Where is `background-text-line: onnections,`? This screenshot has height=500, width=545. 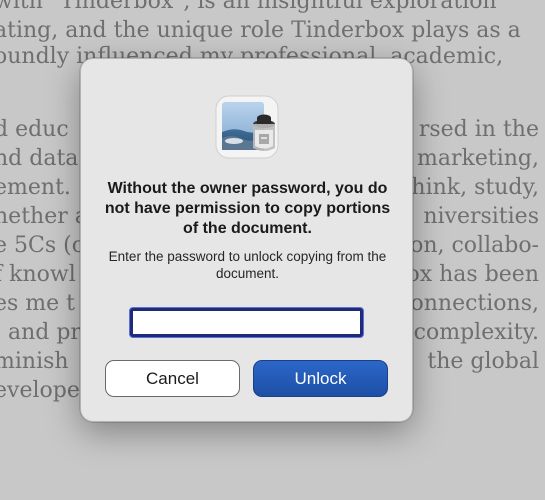 background-text-line: onnections, is located at coordinates (475, 303).